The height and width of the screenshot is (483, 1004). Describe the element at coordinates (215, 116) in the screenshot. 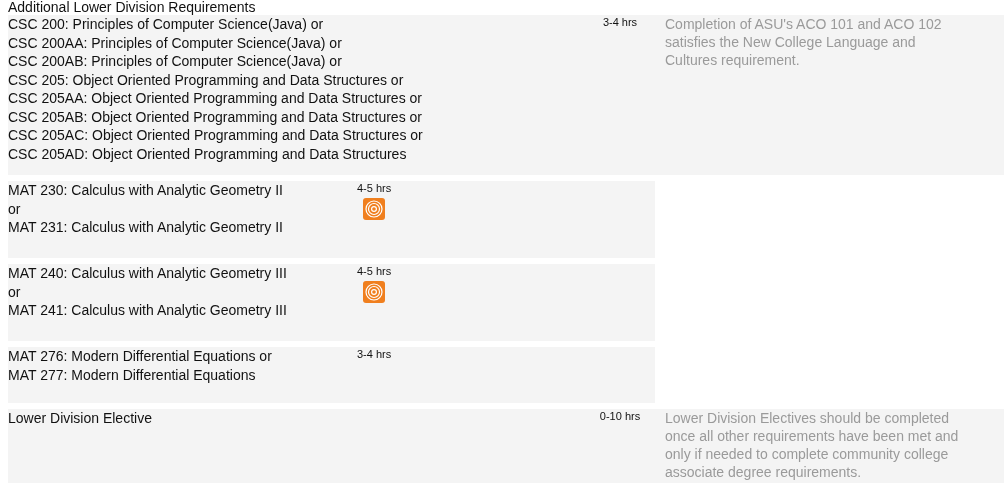

I see `course-line: CSC 205AB: Object Oriented Programming and Data Structures or` at that location.